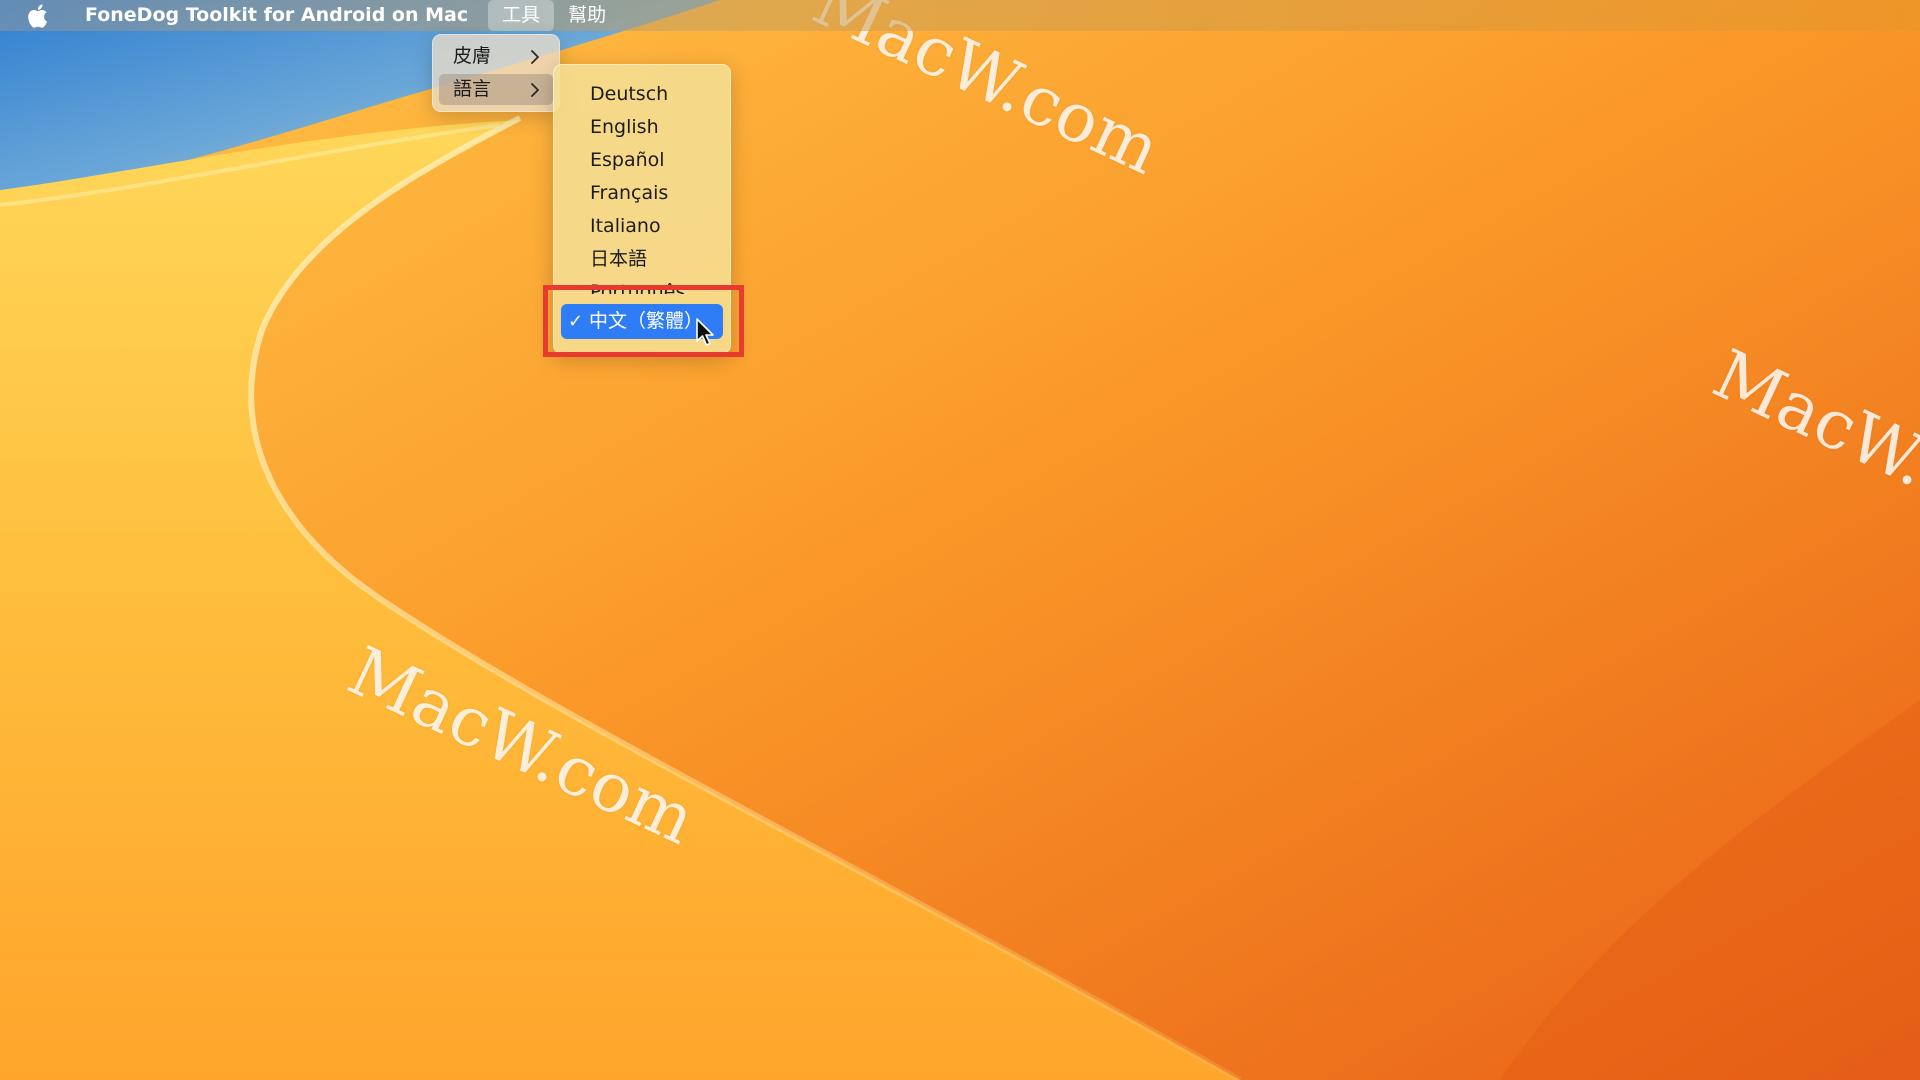 Image resolution: width=1920 pixels, height=1080 pixels. Describe the element at coordinates (472, 56) in the screenshot. I see `menu-item-label: 皮膚` at that location.